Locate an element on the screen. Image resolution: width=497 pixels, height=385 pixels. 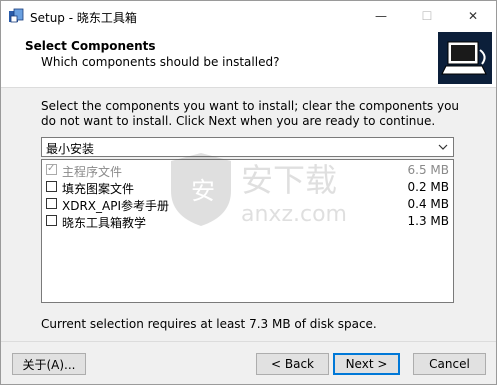
back-button: < Back is located at coordinates (292, 364).